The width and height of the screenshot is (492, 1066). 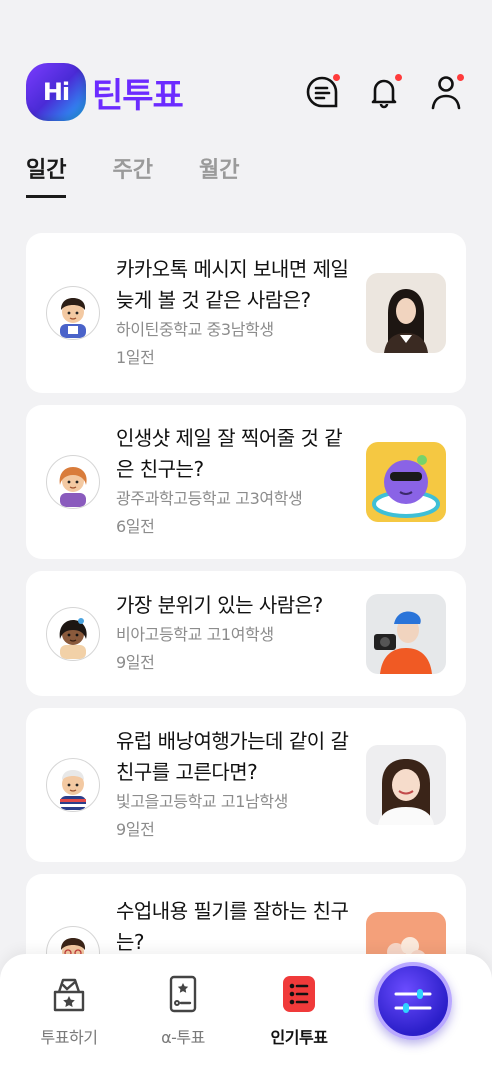 I want to click on nav-popular: 인기투표, so click(x=299, y=1011).